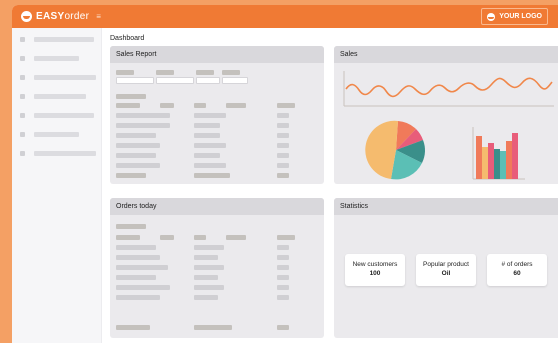 The image size is (558, 343). Describe the element at coordinates (491, 16) in the screenshot. I see `your-logo-mark-icon` at that location.